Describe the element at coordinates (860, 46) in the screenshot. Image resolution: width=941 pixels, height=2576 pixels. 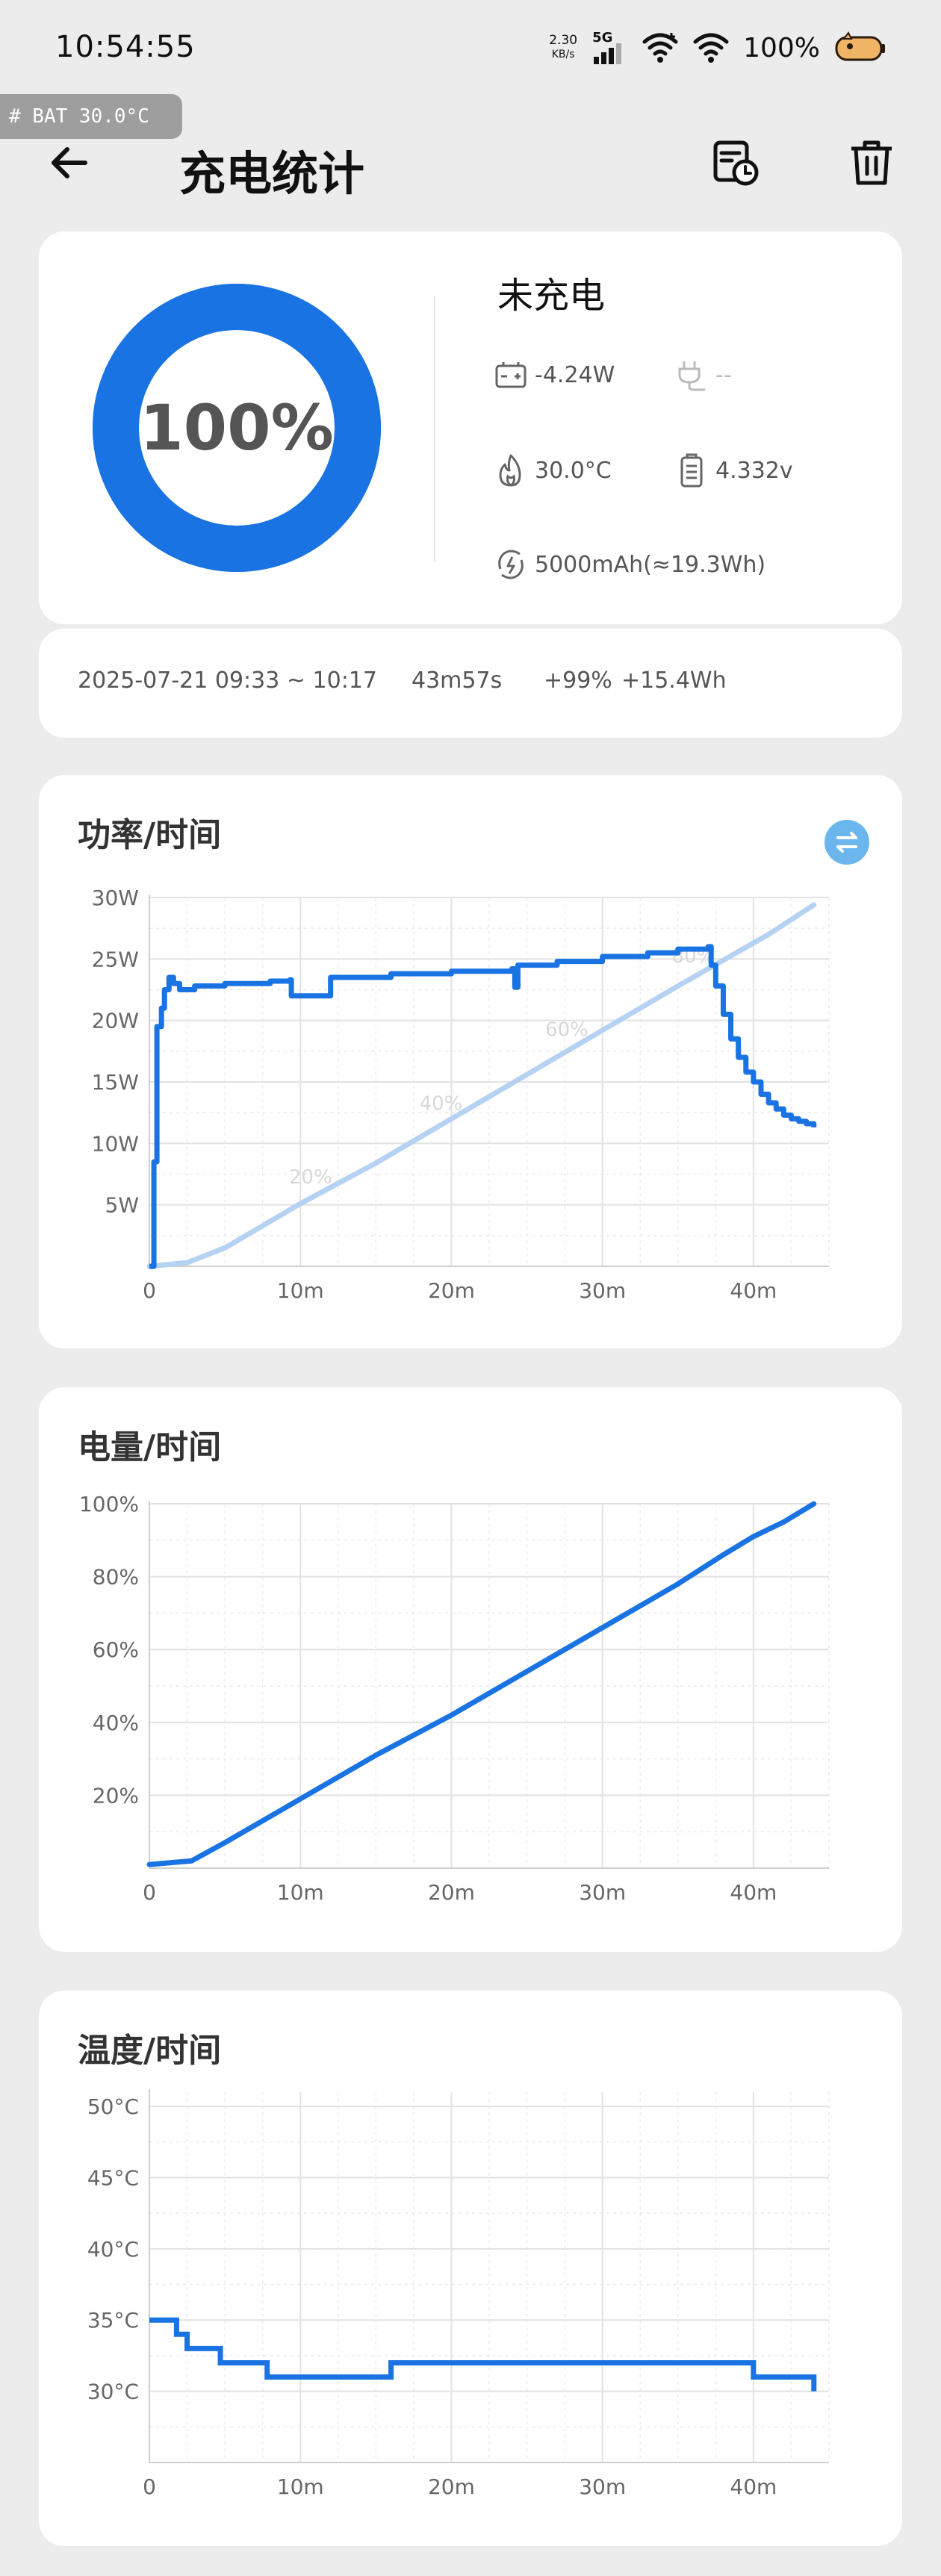
I see `battery-fox-icon` at that location.